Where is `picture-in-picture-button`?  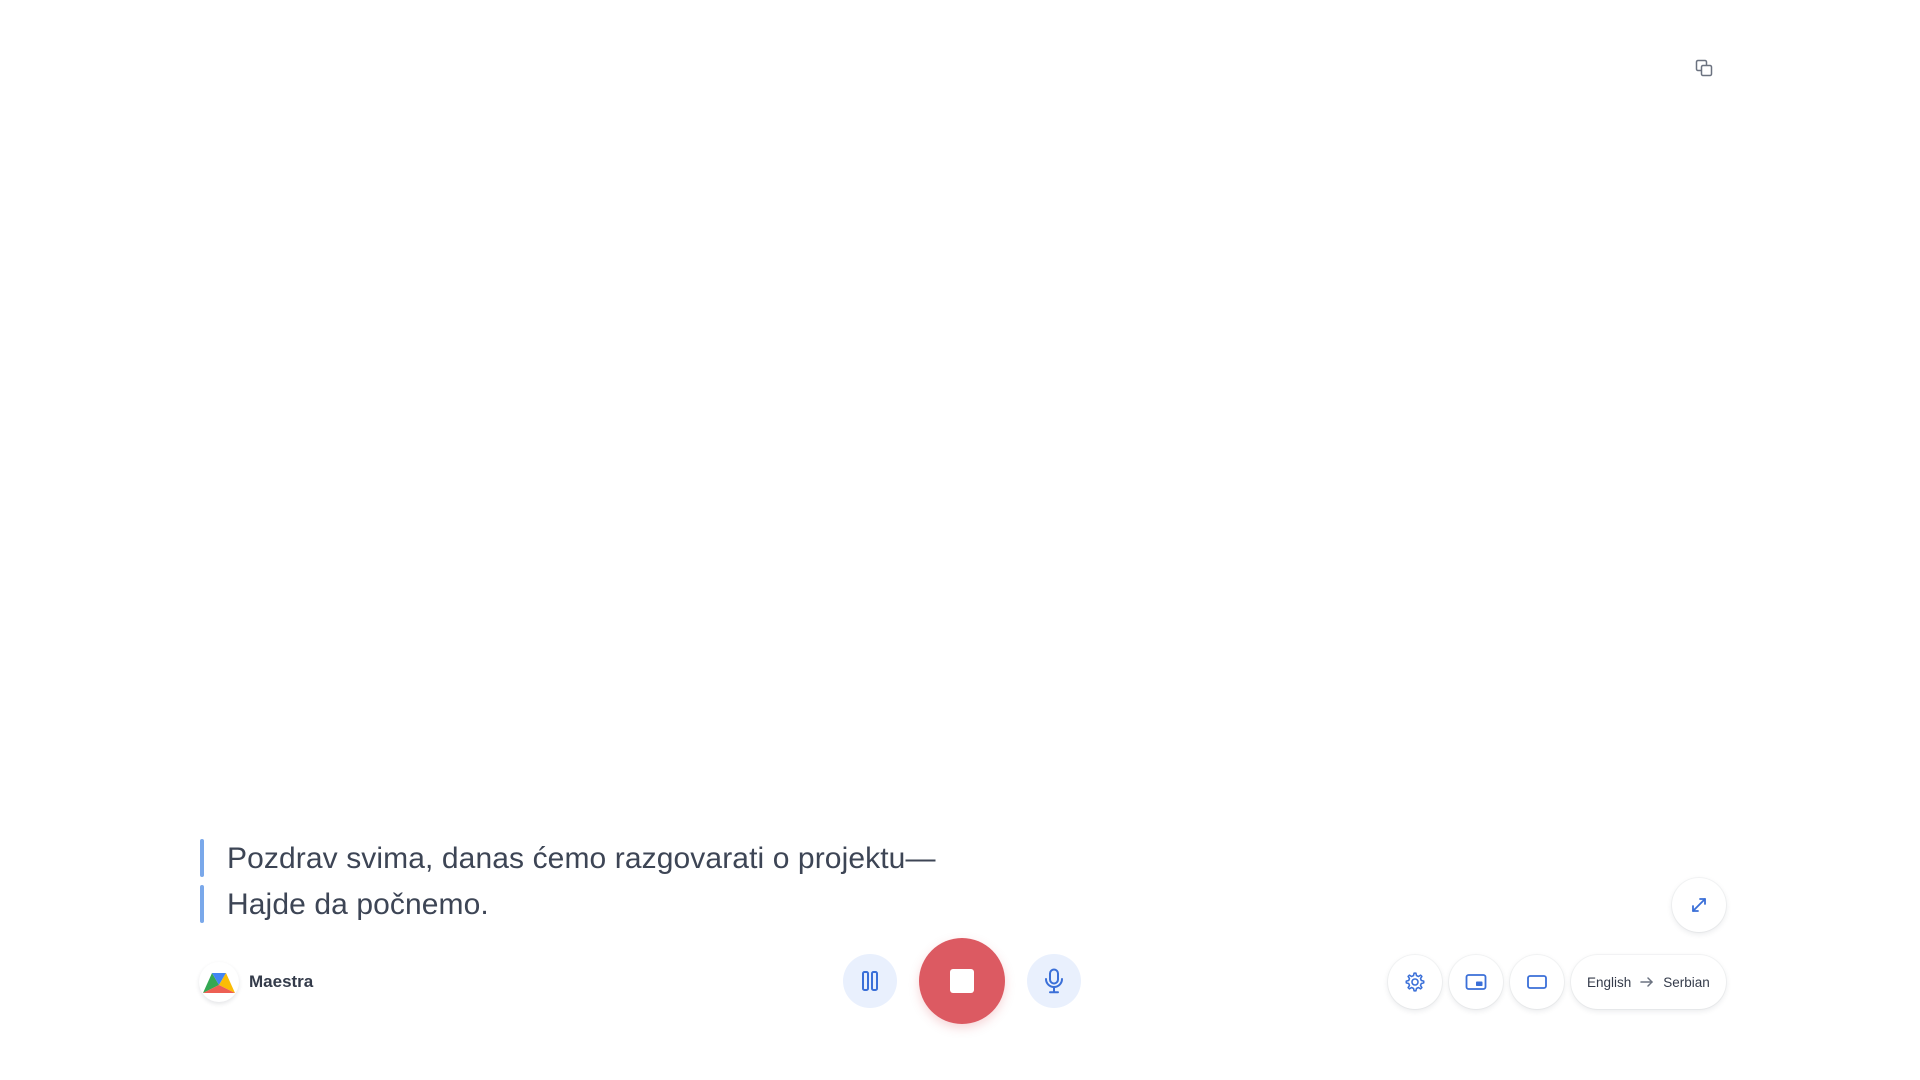
picture-in-picture-button is located at coordinates (1476, 982).